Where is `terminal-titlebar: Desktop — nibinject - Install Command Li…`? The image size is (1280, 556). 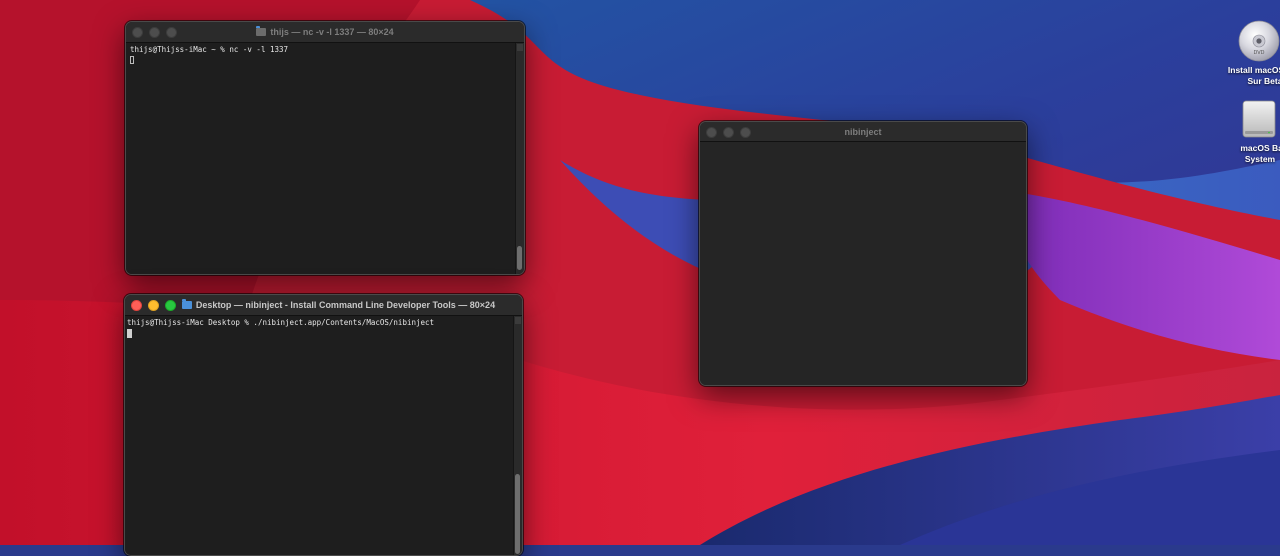 terminal-titlebar: Desktop — nibinject - Install Command Li… is located at coordinates (323, 305).